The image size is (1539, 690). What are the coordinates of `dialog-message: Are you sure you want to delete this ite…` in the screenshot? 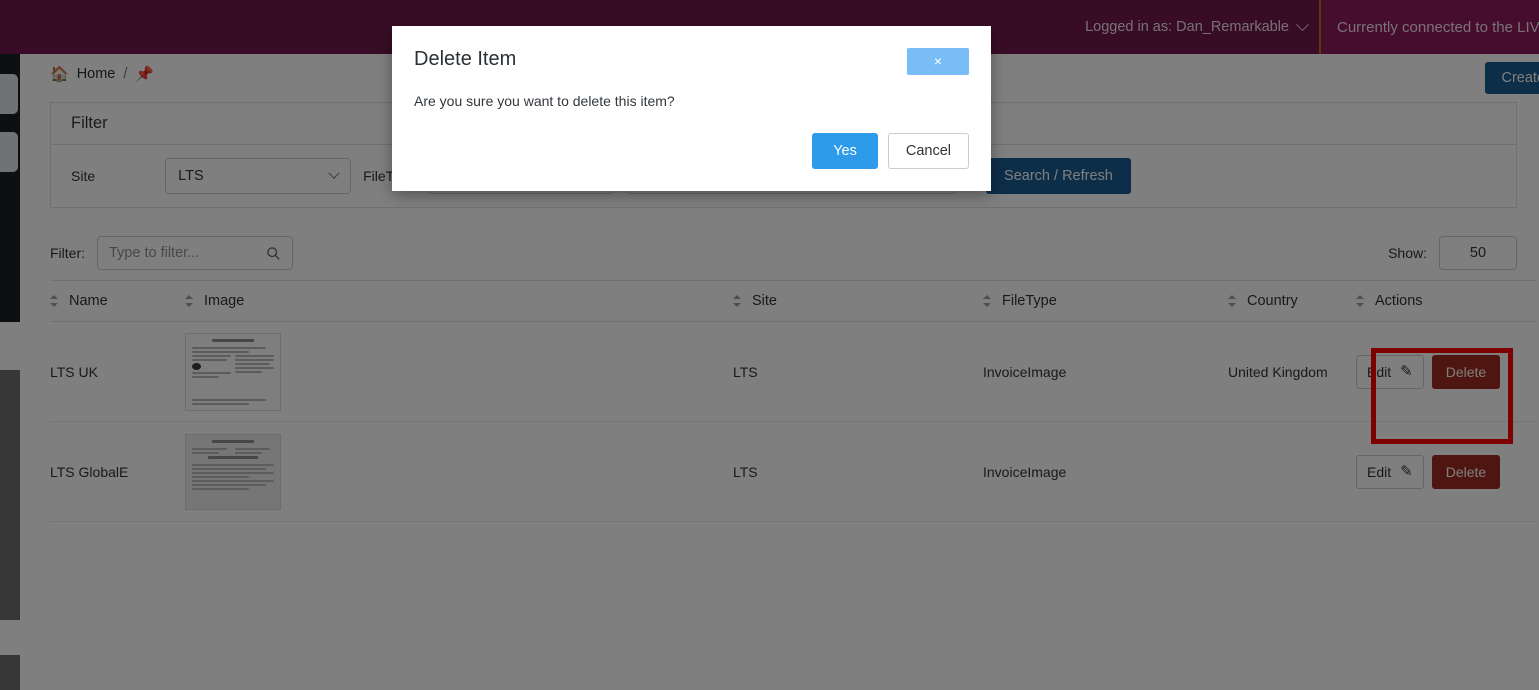 It's located at (544, 101).